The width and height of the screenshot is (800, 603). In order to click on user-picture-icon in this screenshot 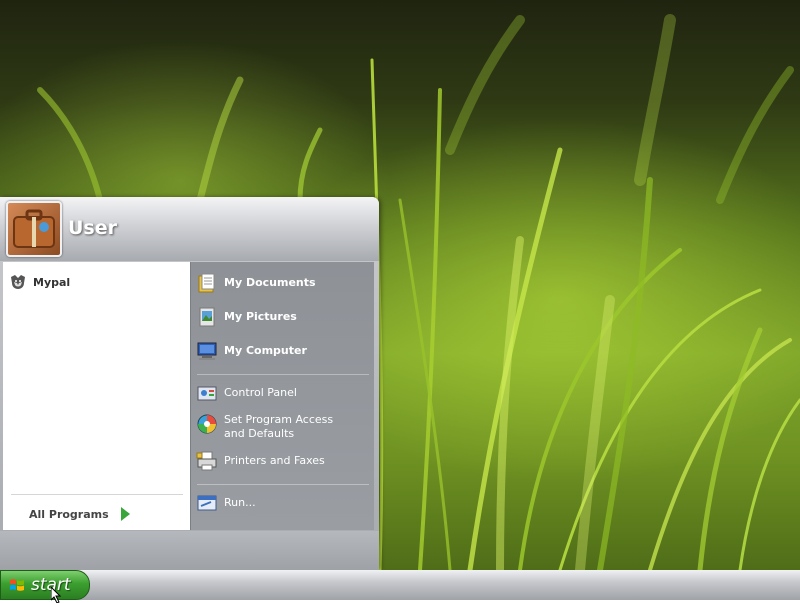, I will do `click(34, 229)`.